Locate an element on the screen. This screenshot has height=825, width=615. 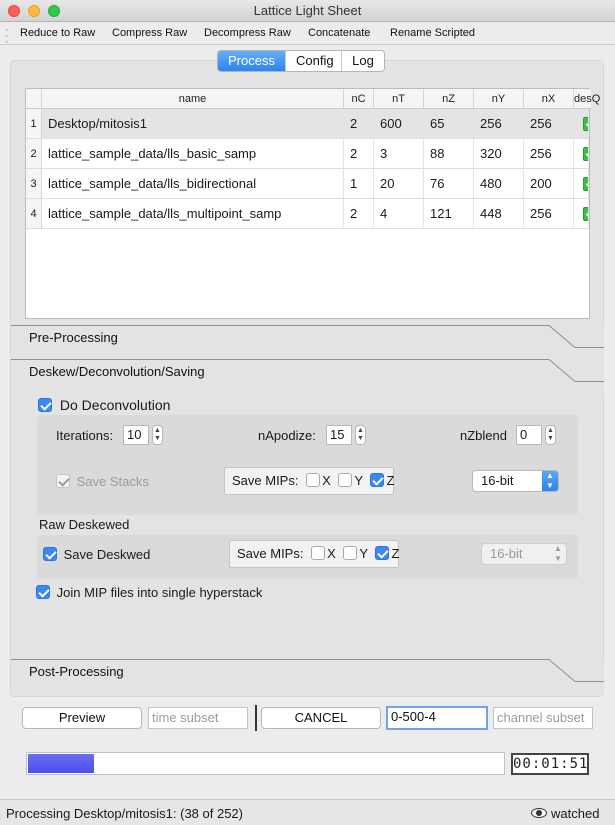
row-number: 4 is located at coordinates (34, 214).